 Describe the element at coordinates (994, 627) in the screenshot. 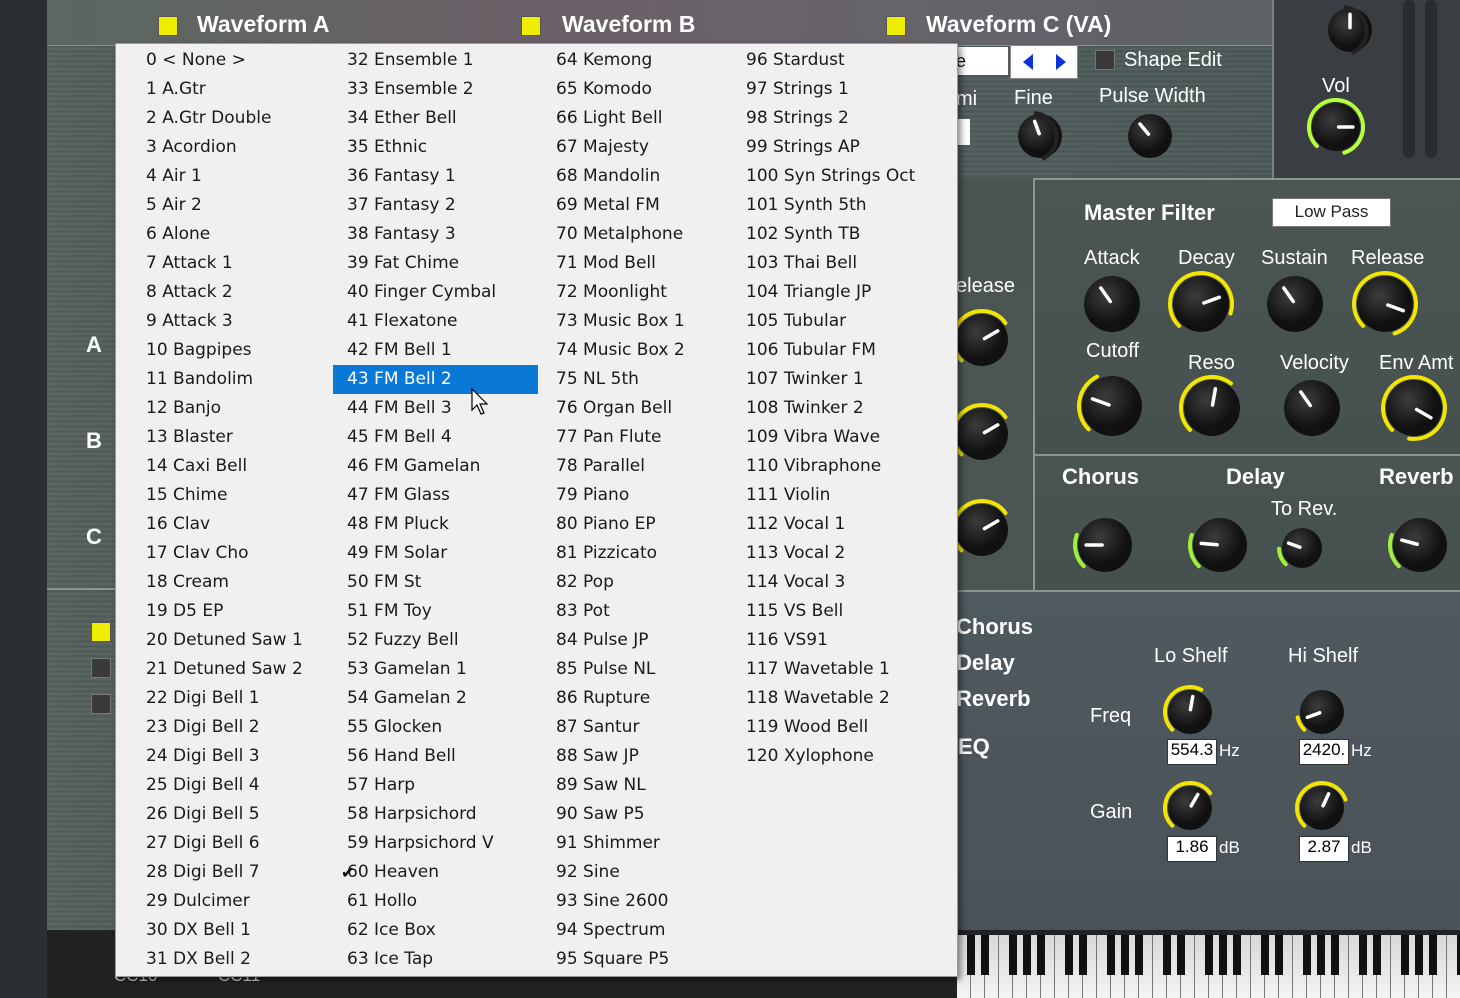

I see `fx-list-chorus: Chorus` at that location.